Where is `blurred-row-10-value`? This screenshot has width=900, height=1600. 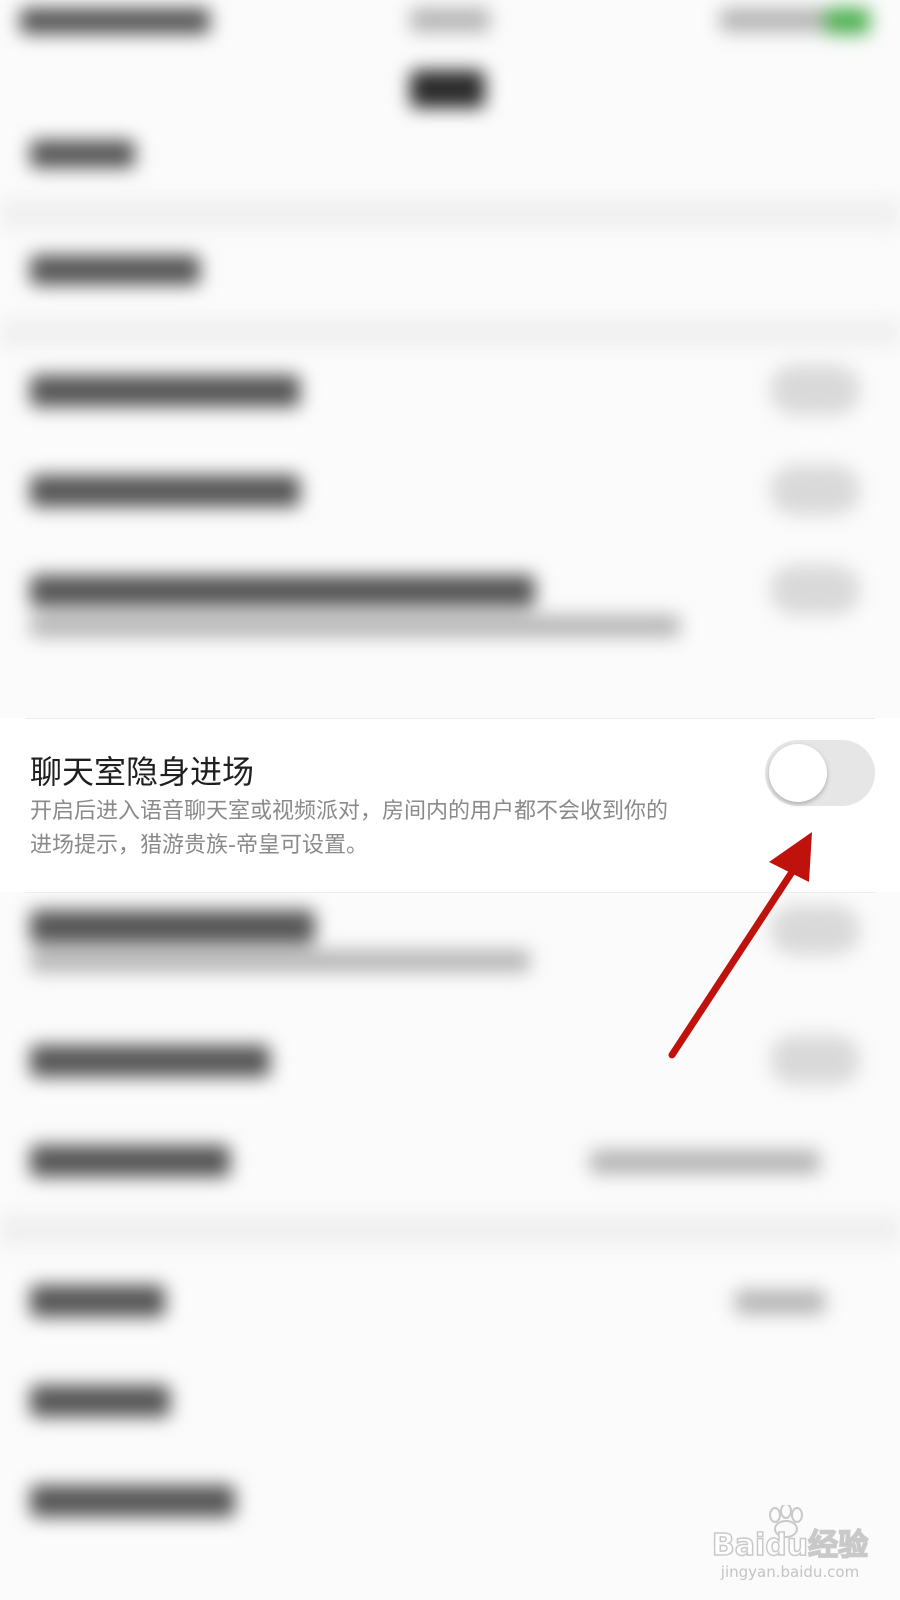 blurred-row-10-value is located at coordinates (780, 1302).